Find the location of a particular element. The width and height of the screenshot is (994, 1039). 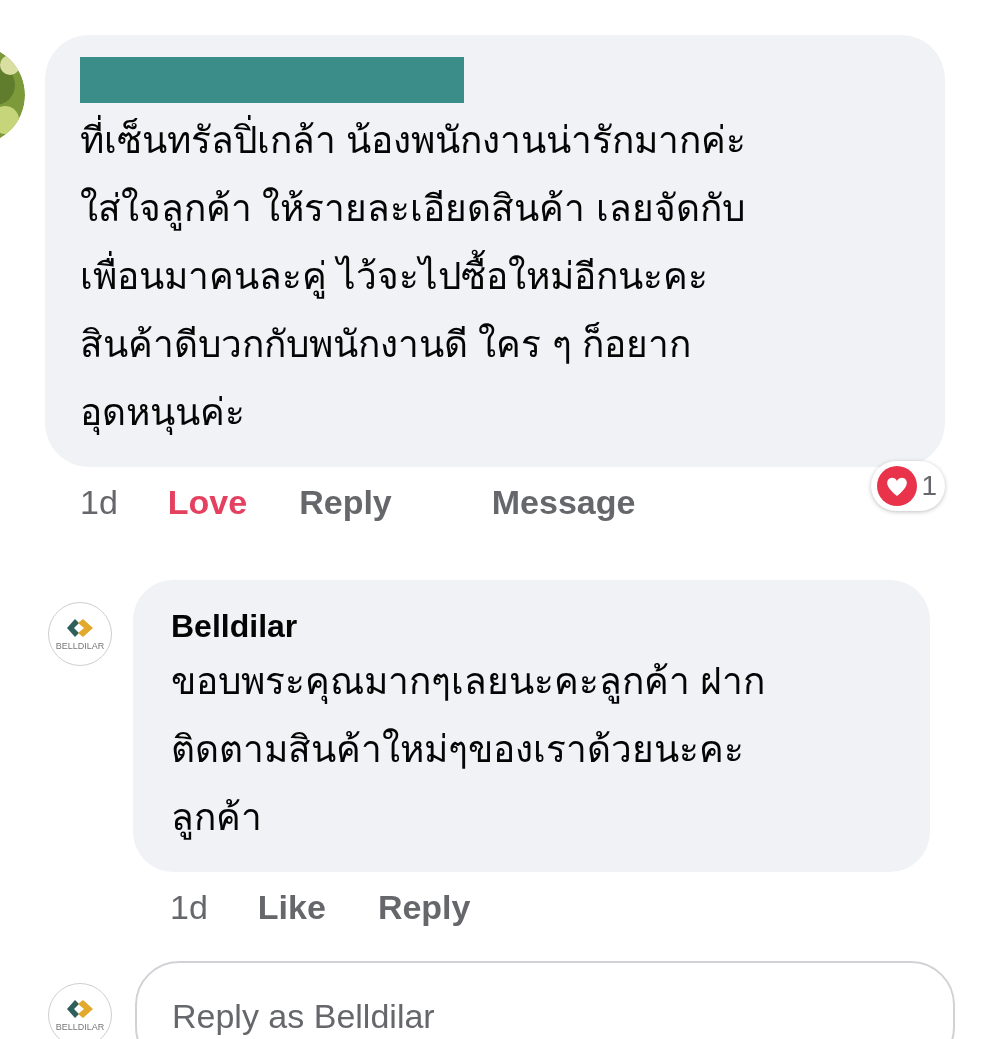

reaction-badge: 1 is located at coordinates (908, 486).